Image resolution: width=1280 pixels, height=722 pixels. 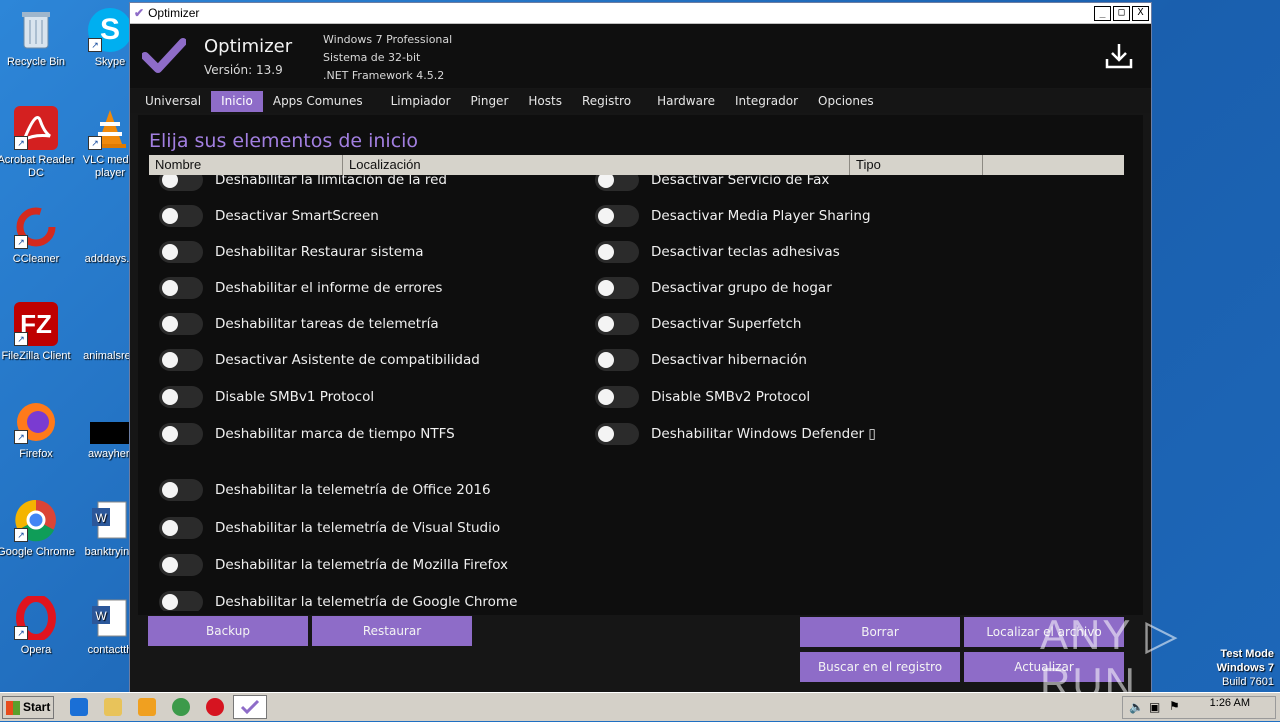 What do you see at coordinates (37, 625) in the screenshot?
I see `desktop-icon-opera: ↗ Opera` at bounding box center [37, 625].